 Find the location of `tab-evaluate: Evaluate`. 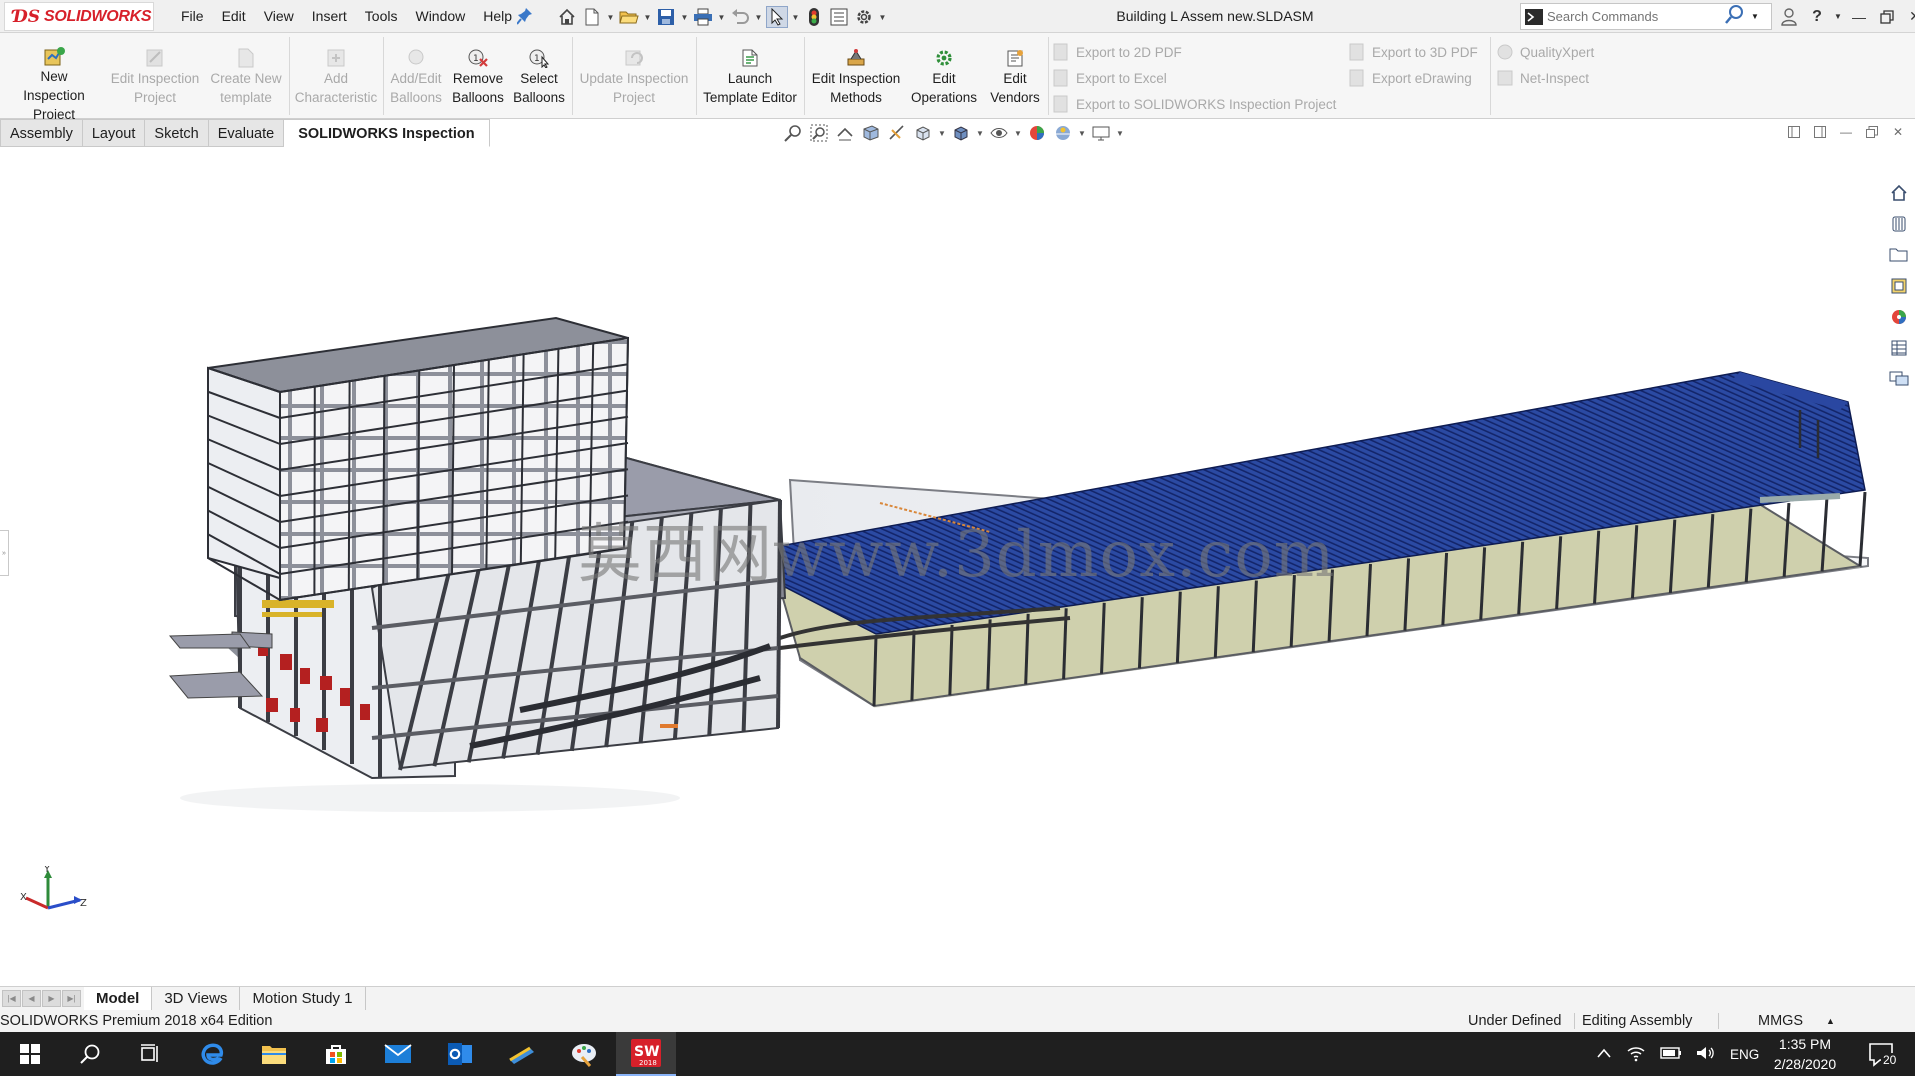

tab-evaluate: Evaluate is located at coordinates (246, 133).